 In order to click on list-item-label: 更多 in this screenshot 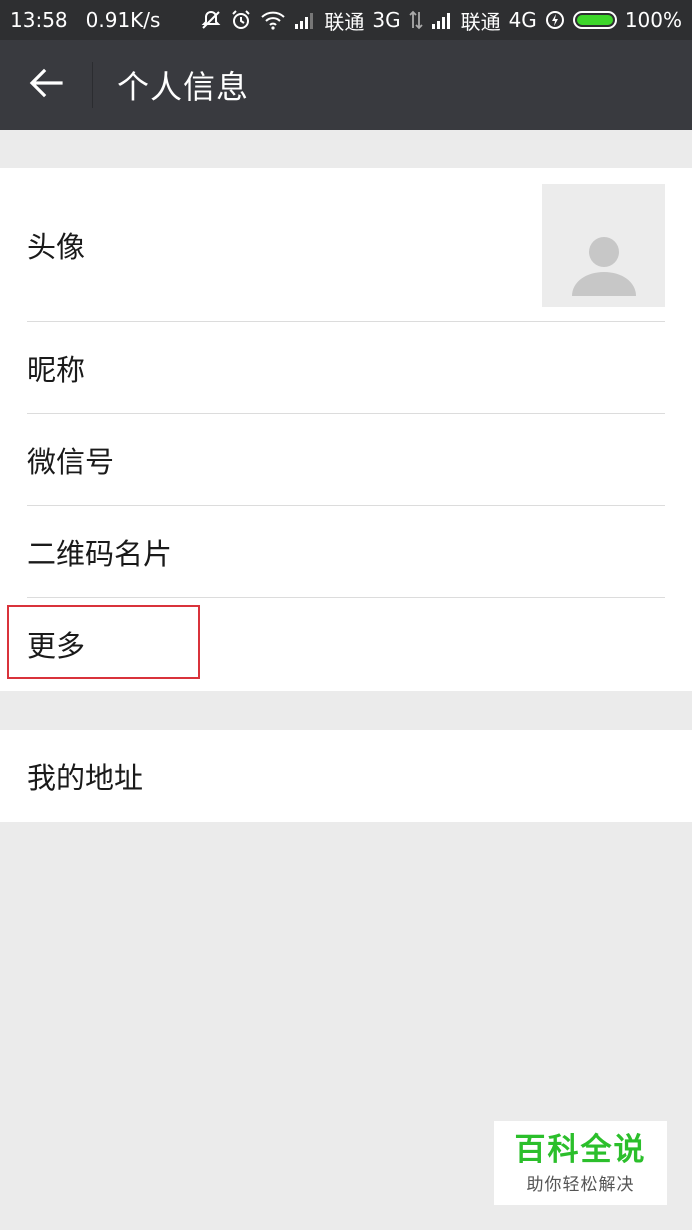, I will do `click(56, 646)`.